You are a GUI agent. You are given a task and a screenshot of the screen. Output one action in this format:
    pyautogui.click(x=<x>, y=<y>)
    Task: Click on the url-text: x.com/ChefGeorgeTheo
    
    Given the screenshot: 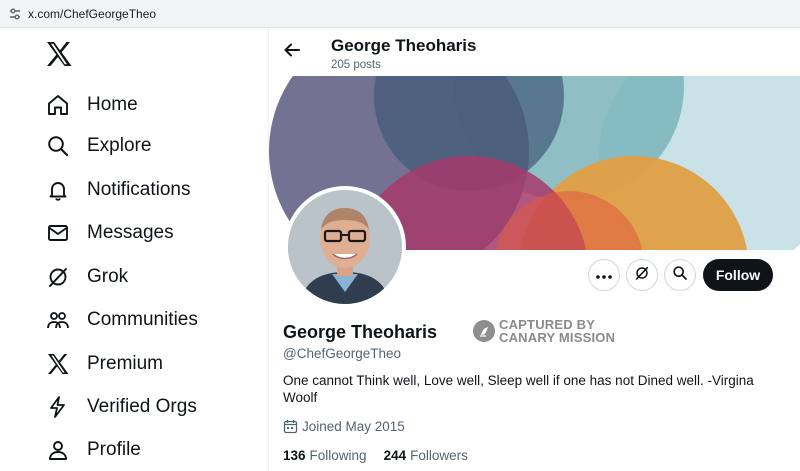 What is the action you would take?
    pyautogui.click(x=92, y=14)
    